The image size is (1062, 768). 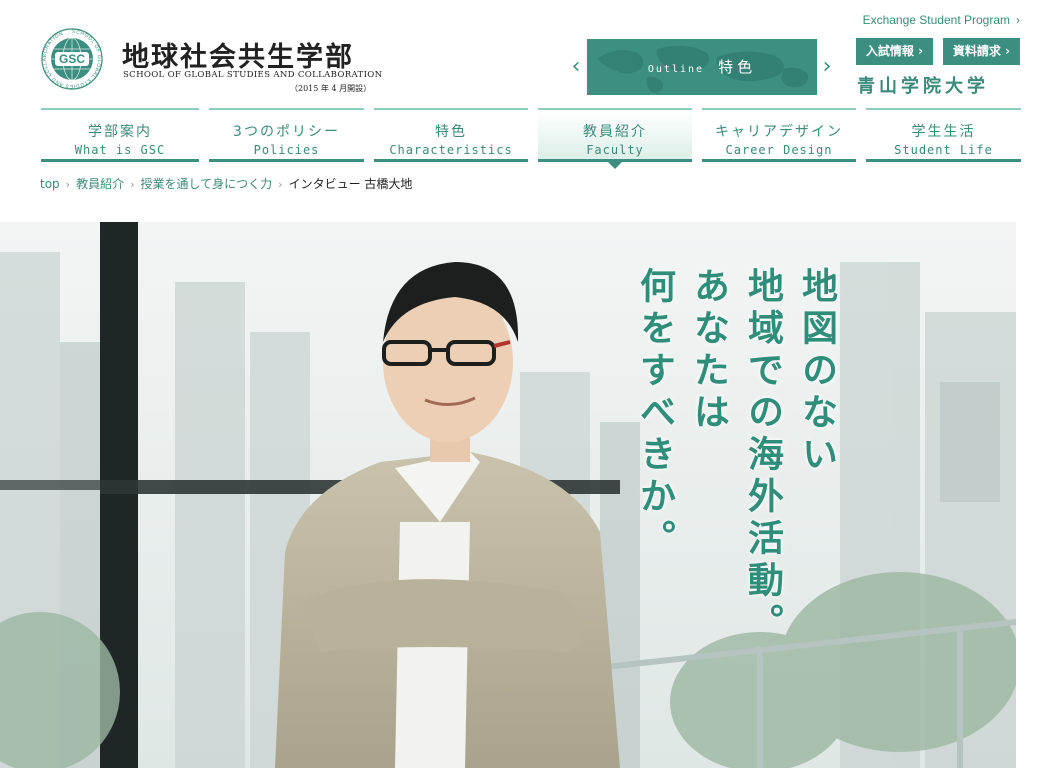 I want to click on breadcrumb-link-faculty: 教員紹介, so click(x=100, y=184).